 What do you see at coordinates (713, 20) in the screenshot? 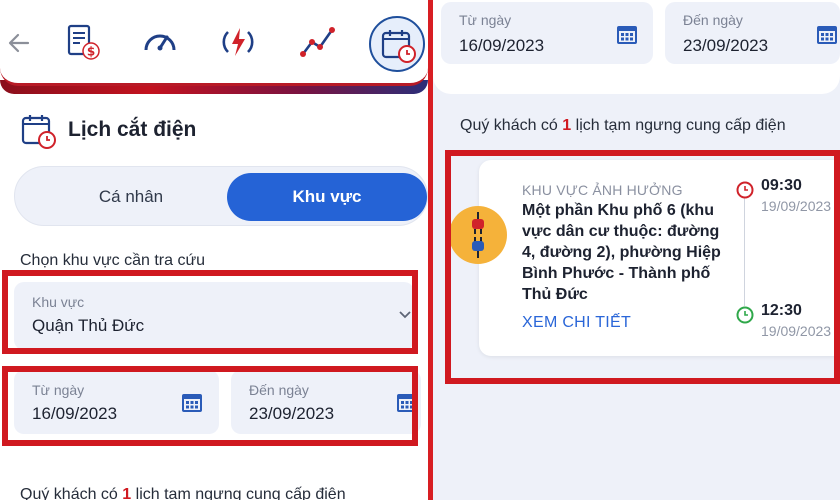
I see `to-date-label: Đến ngày` at bounding box center [713, 20].